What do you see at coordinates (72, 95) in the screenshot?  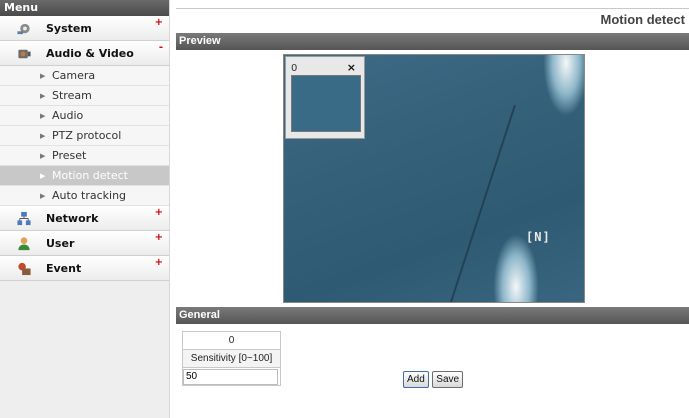 I see `sidebar-item-label: Stream` at bounding box center [72, 95].